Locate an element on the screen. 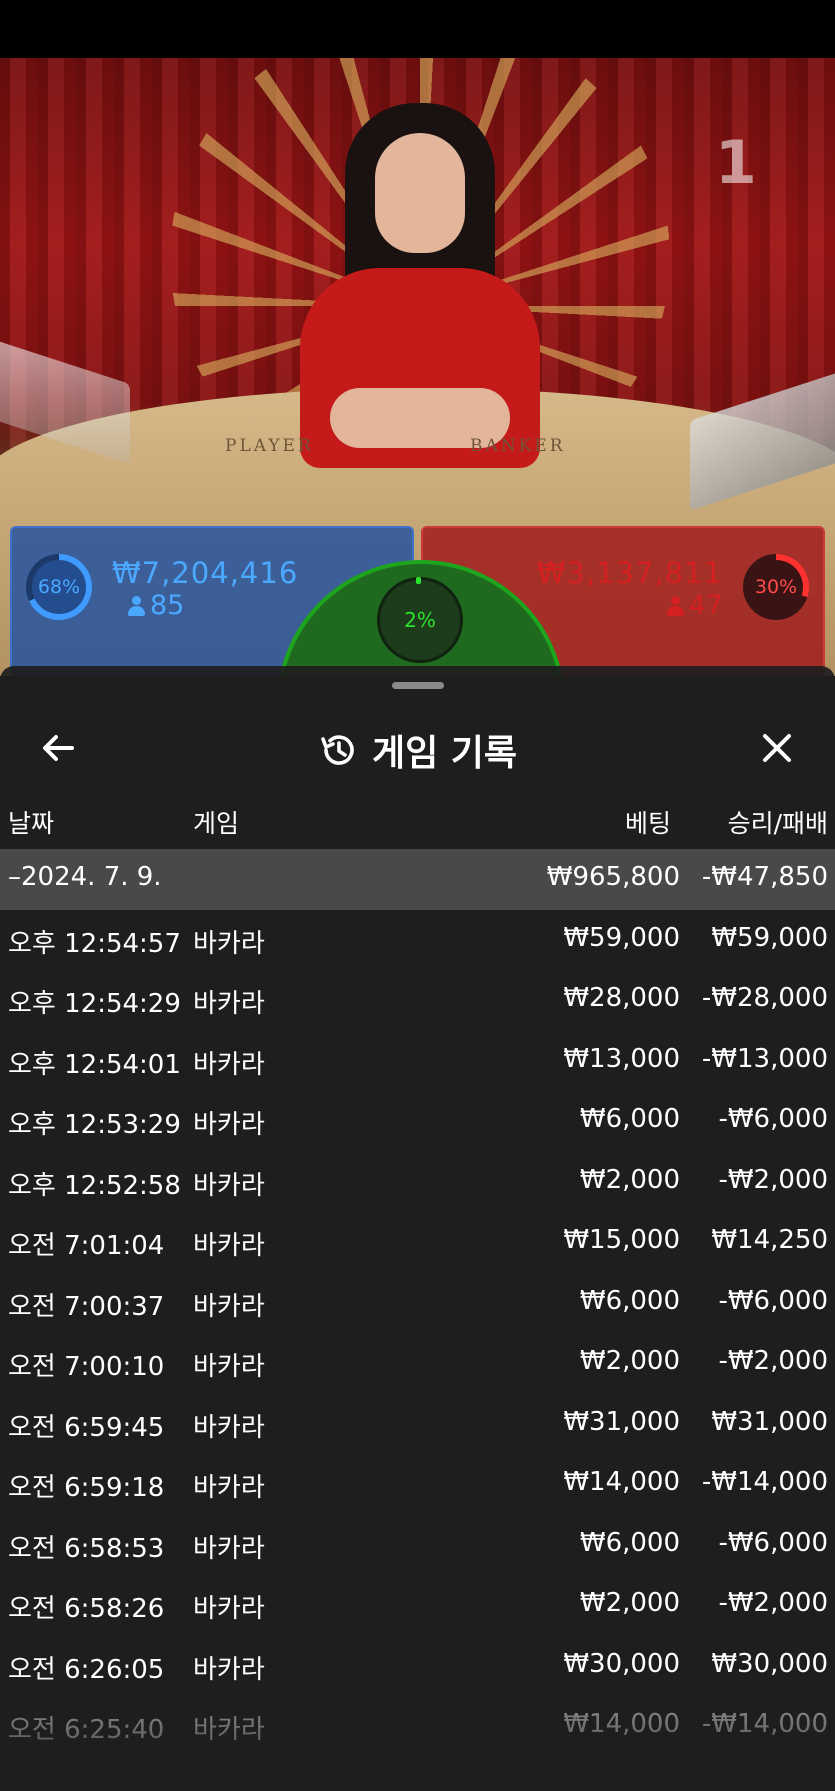 Image resolution: width=835 pixels, height=1791 pixels. row-bet: ₩15,000 is located at coordinates (621, 1240).